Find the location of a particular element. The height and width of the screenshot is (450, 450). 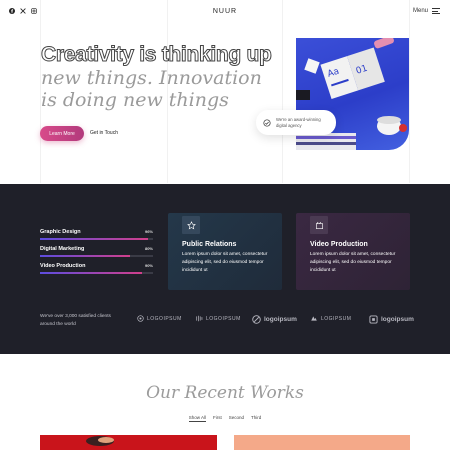

tab-third: Third is located at coordinates (256, 418).